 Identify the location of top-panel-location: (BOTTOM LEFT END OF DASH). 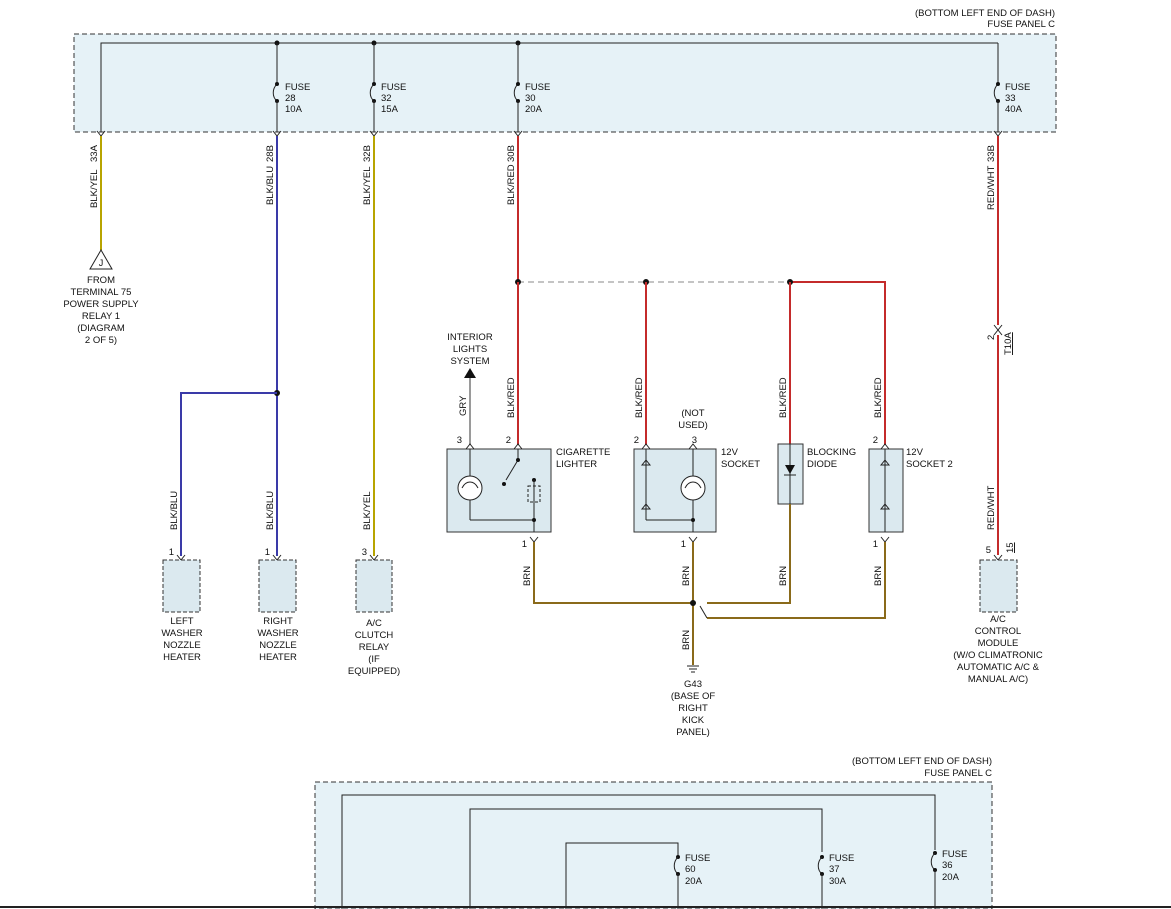
(985, 13).